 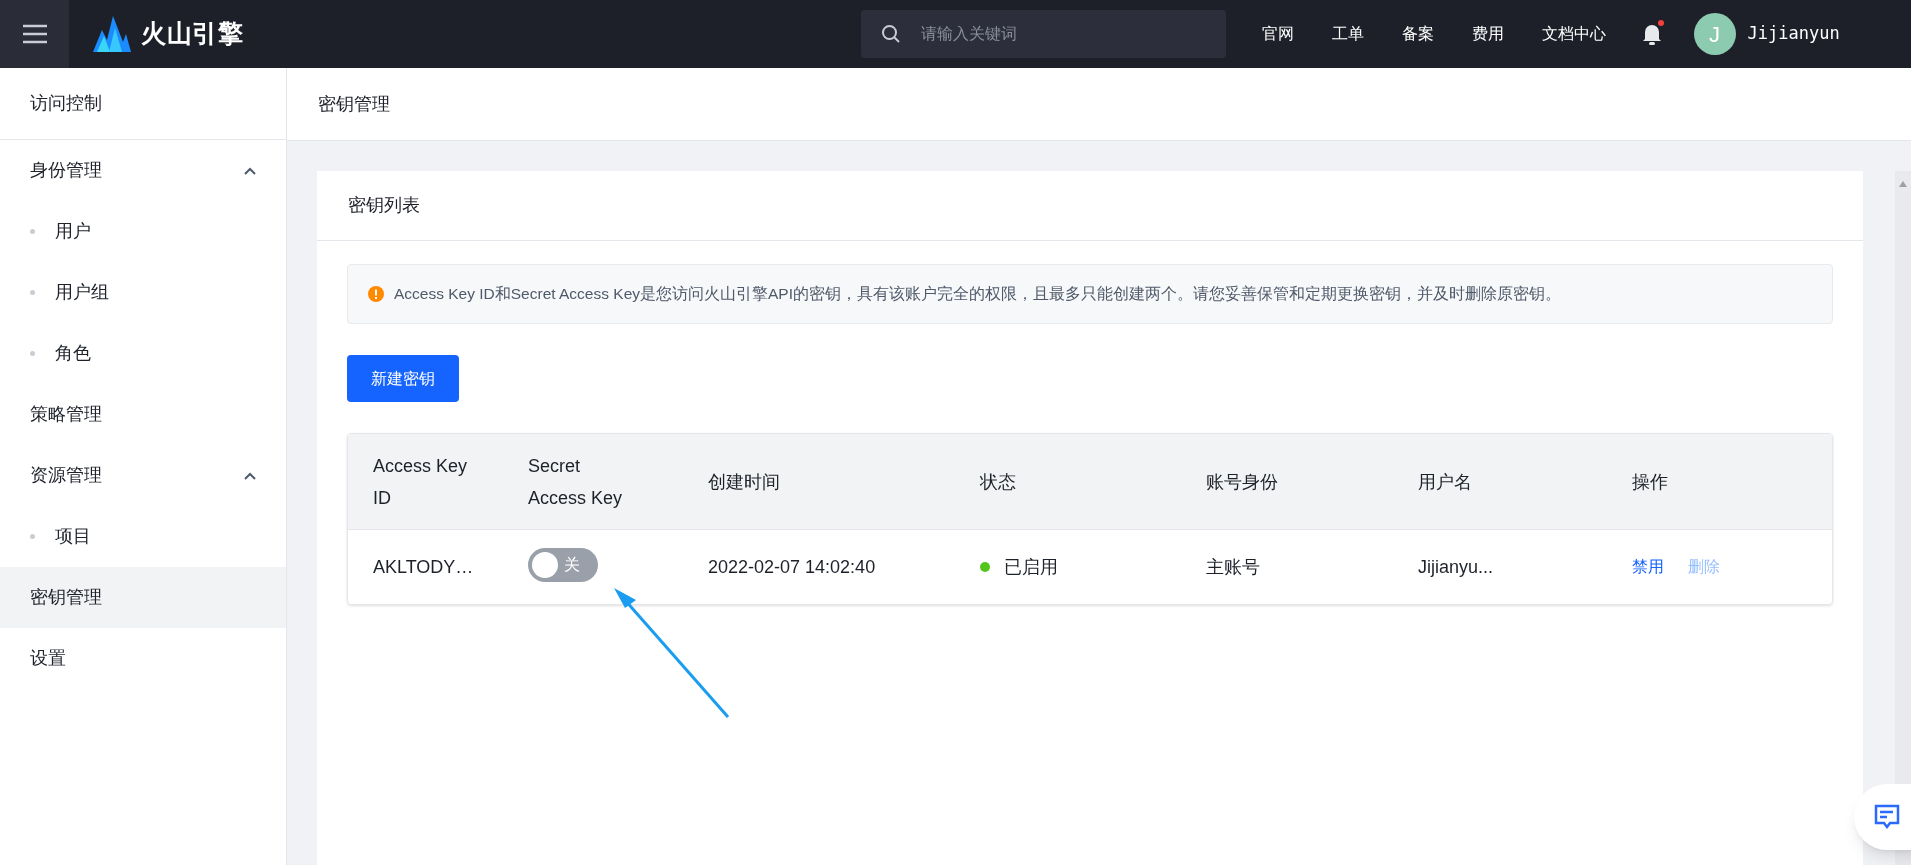 I want to click on nav-link: 工单, so click(x=1347, y=34).